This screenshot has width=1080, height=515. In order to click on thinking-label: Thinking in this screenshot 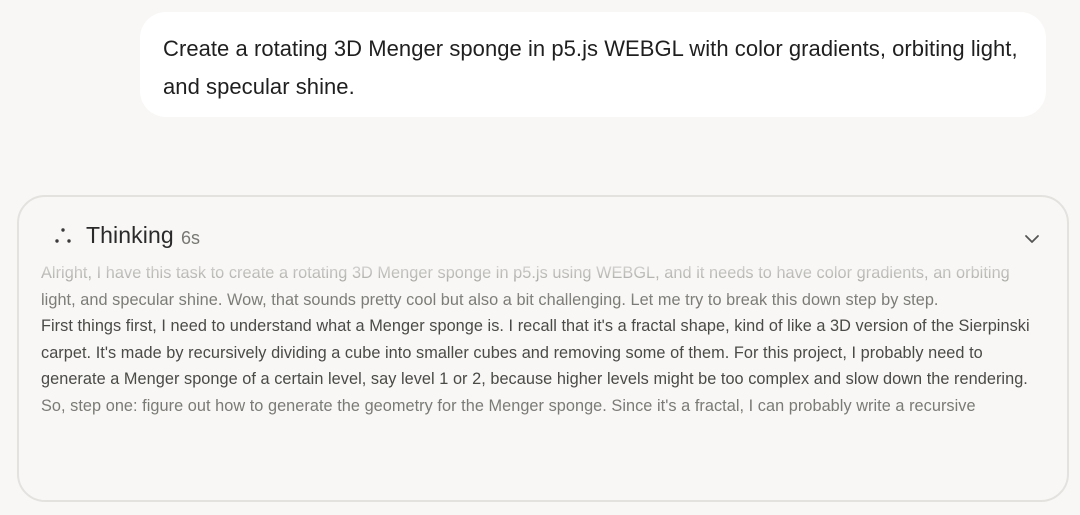, I will do `click(130, 235)`.